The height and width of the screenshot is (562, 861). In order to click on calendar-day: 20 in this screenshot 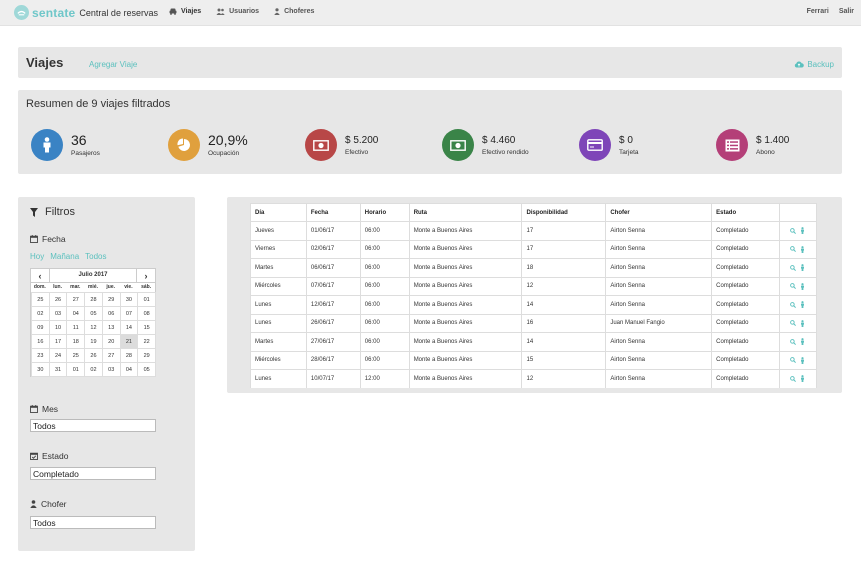, I will do `click(111, 341)`.